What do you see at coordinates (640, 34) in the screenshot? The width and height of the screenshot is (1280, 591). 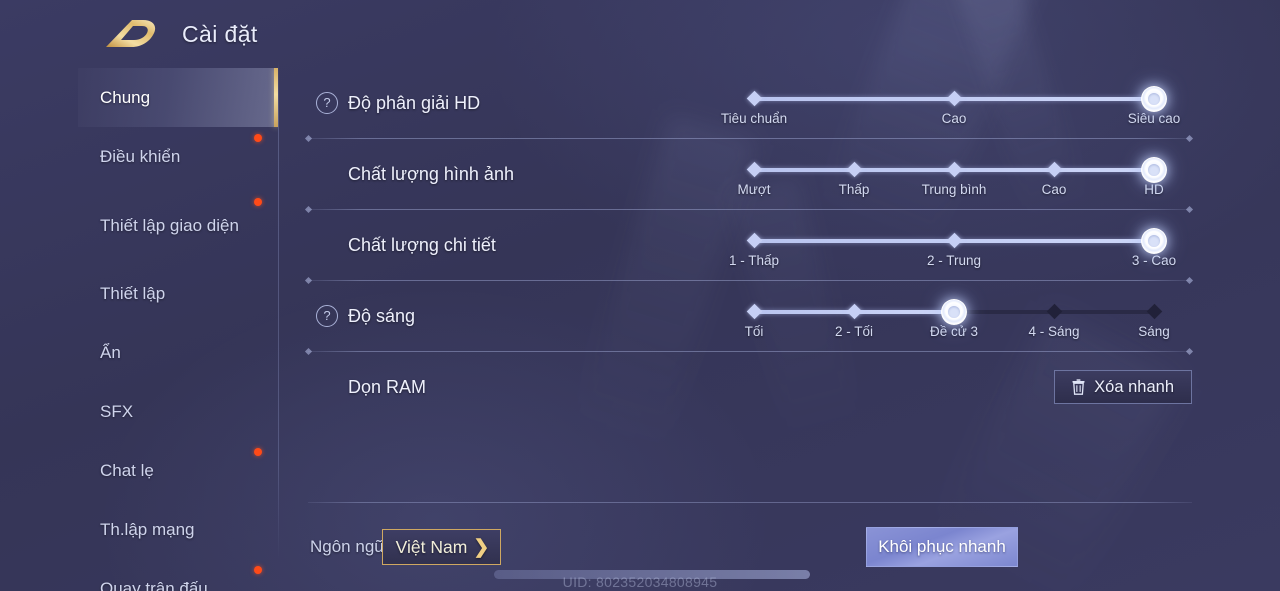 I see `app-header: Cài đặt` at bounding box center [640, 34].